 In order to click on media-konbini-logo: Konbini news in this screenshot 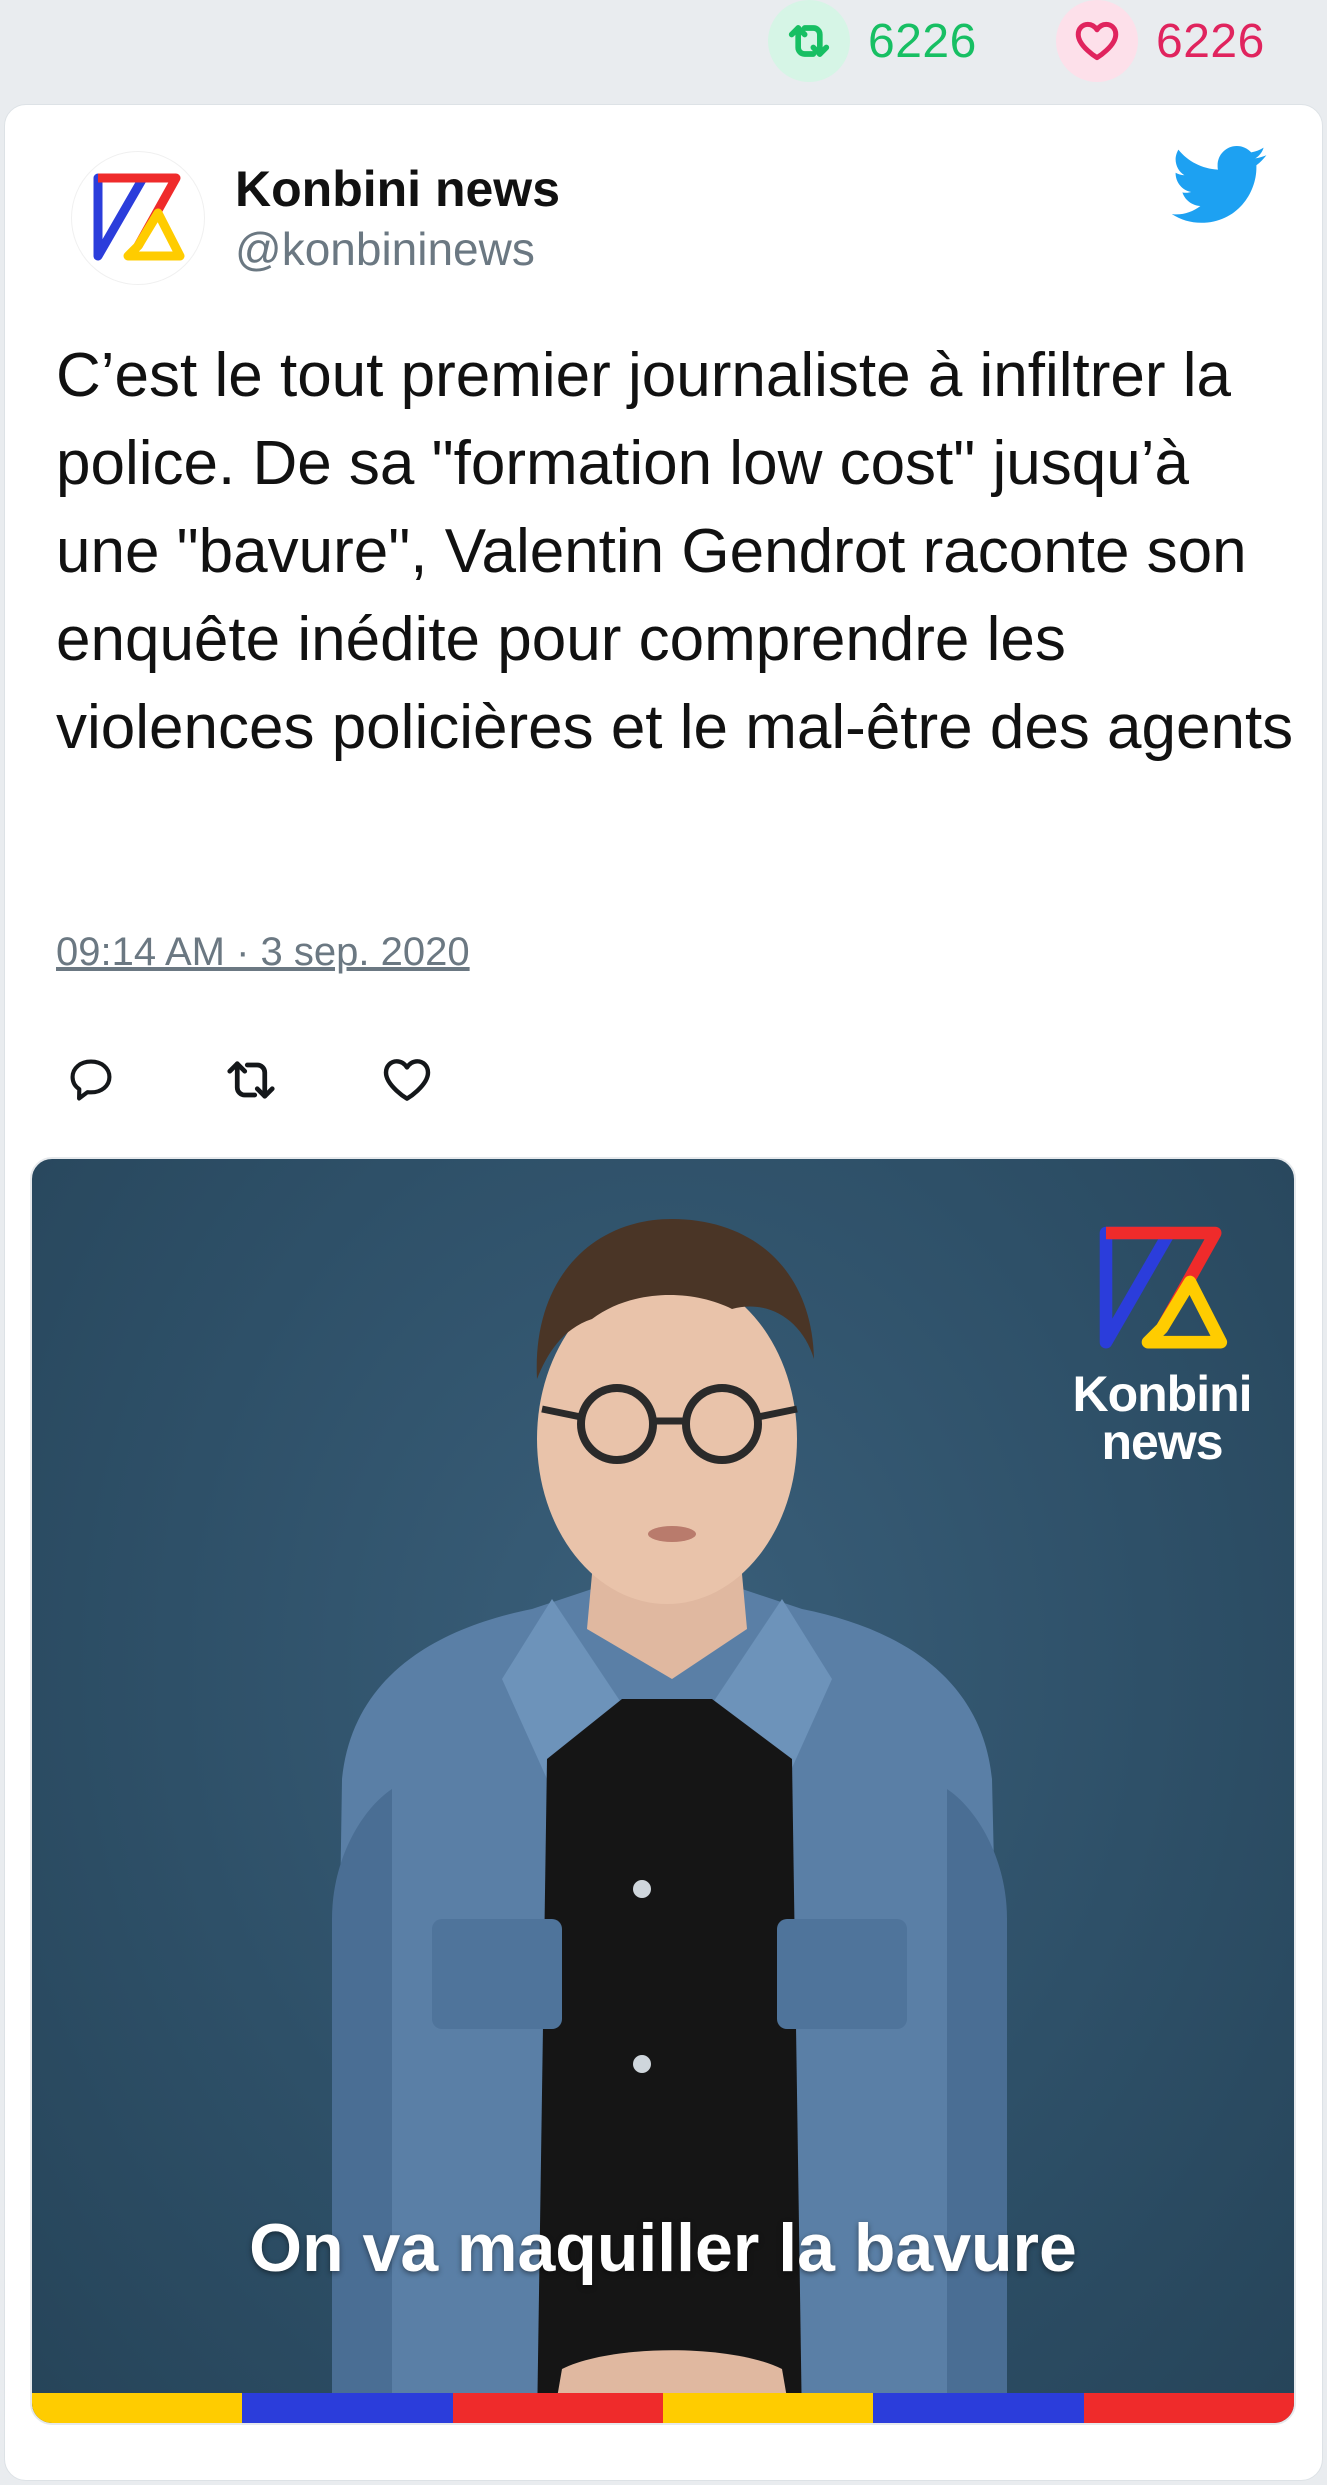, I will do `click(1162, 1344)`.